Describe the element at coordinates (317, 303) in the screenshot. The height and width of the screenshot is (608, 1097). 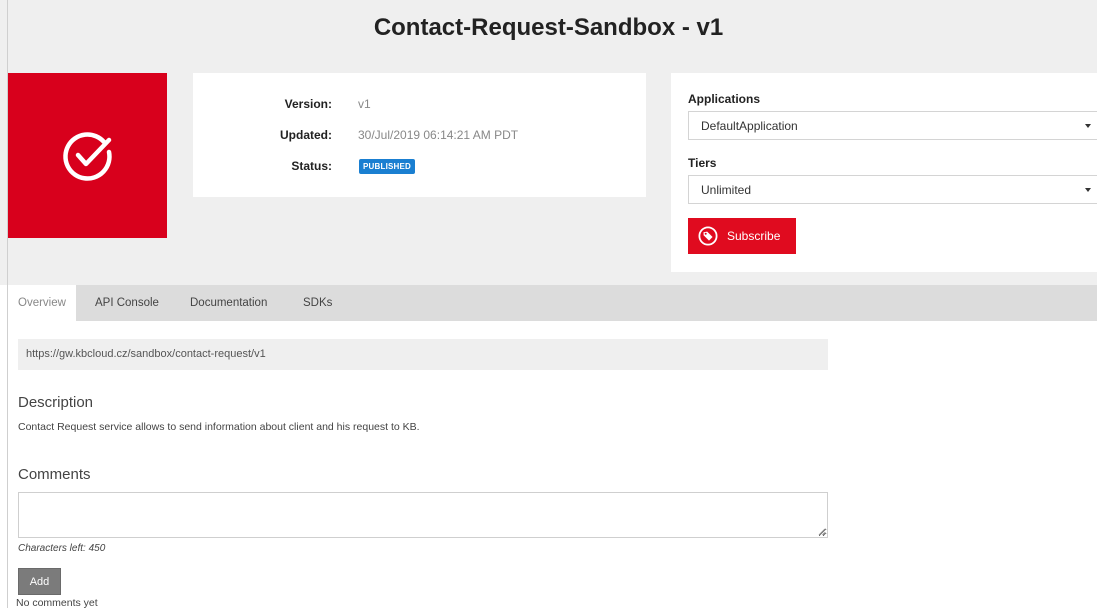
I see `tab-sdks: SDKs` at that location.